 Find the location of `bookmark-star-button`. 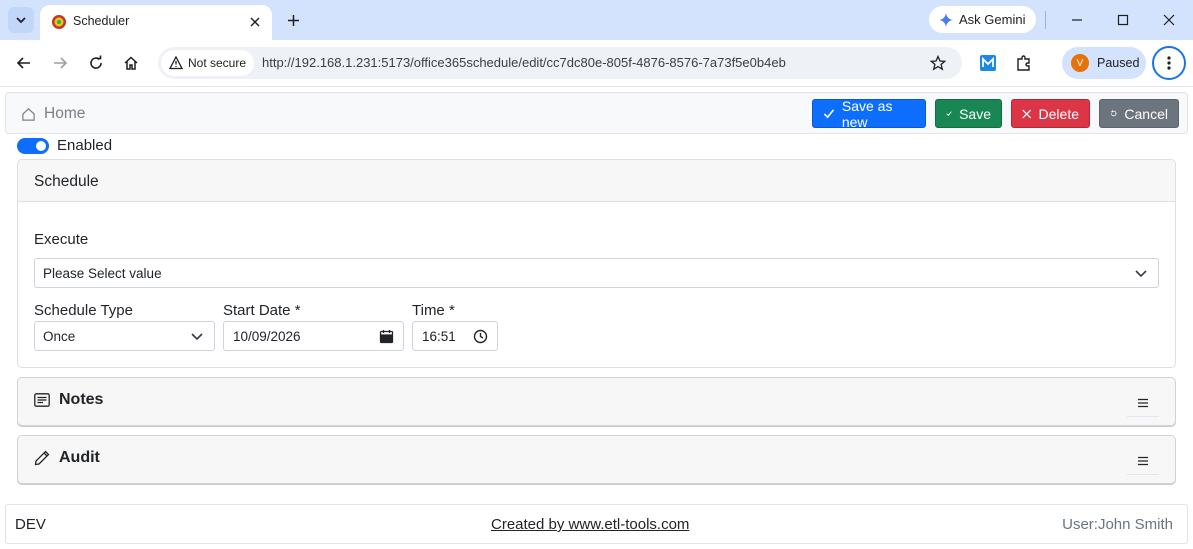

bookmark-star-button is located at coordinates (938, 63).